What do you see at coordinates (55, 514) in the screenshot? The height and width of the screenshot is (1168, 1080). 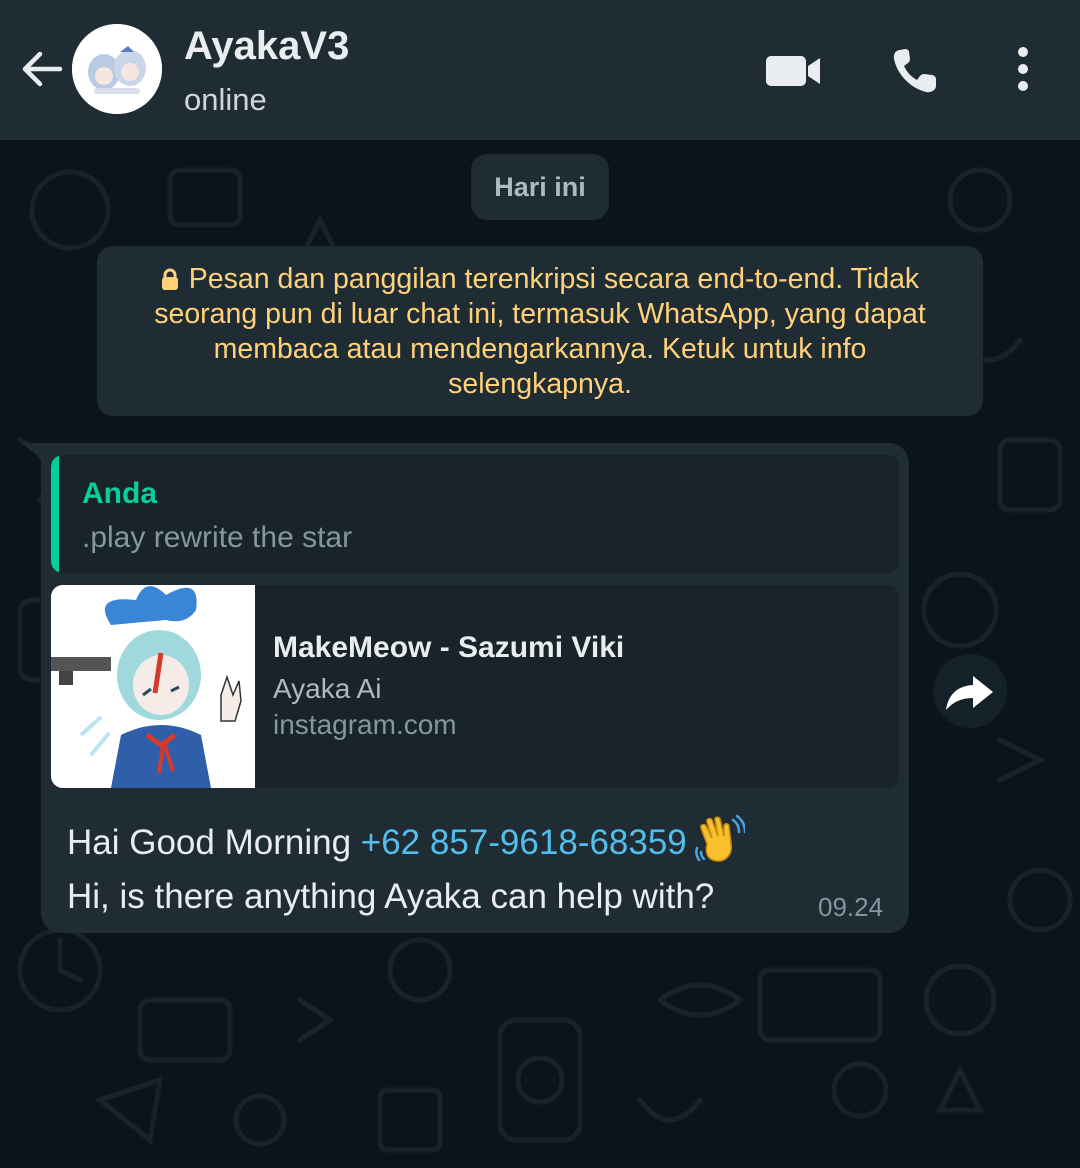 I see `quote-accent-bar` at bounding box center [55, 514].